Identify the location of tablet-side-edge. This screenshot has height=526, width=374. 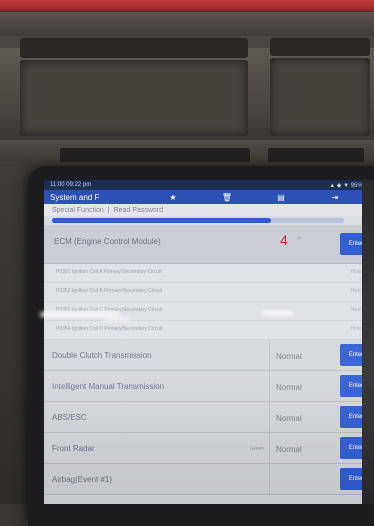
(368, 342).